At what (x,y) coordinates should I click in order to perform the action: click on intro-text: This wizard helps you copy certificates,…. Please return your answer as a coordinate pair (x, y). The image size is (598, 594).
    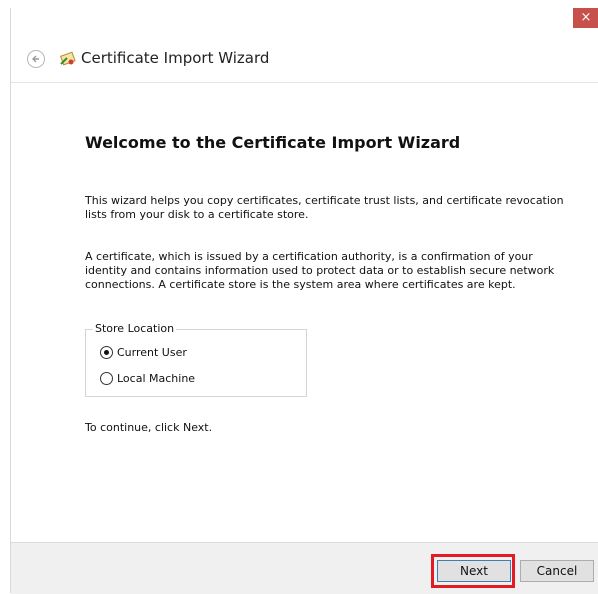
    Looking at the image, I should click on (324, 207).